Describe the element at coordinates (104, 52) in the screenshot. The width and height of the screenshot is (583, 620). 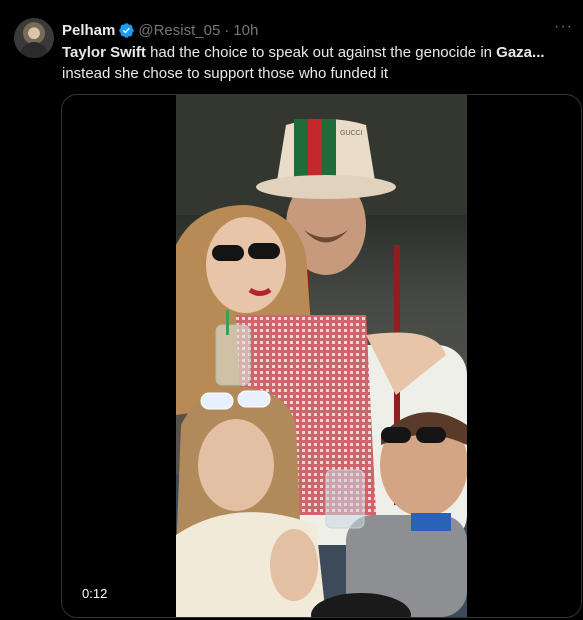
I see `tweet-text-bold-name: Taylor Swift` at that location.